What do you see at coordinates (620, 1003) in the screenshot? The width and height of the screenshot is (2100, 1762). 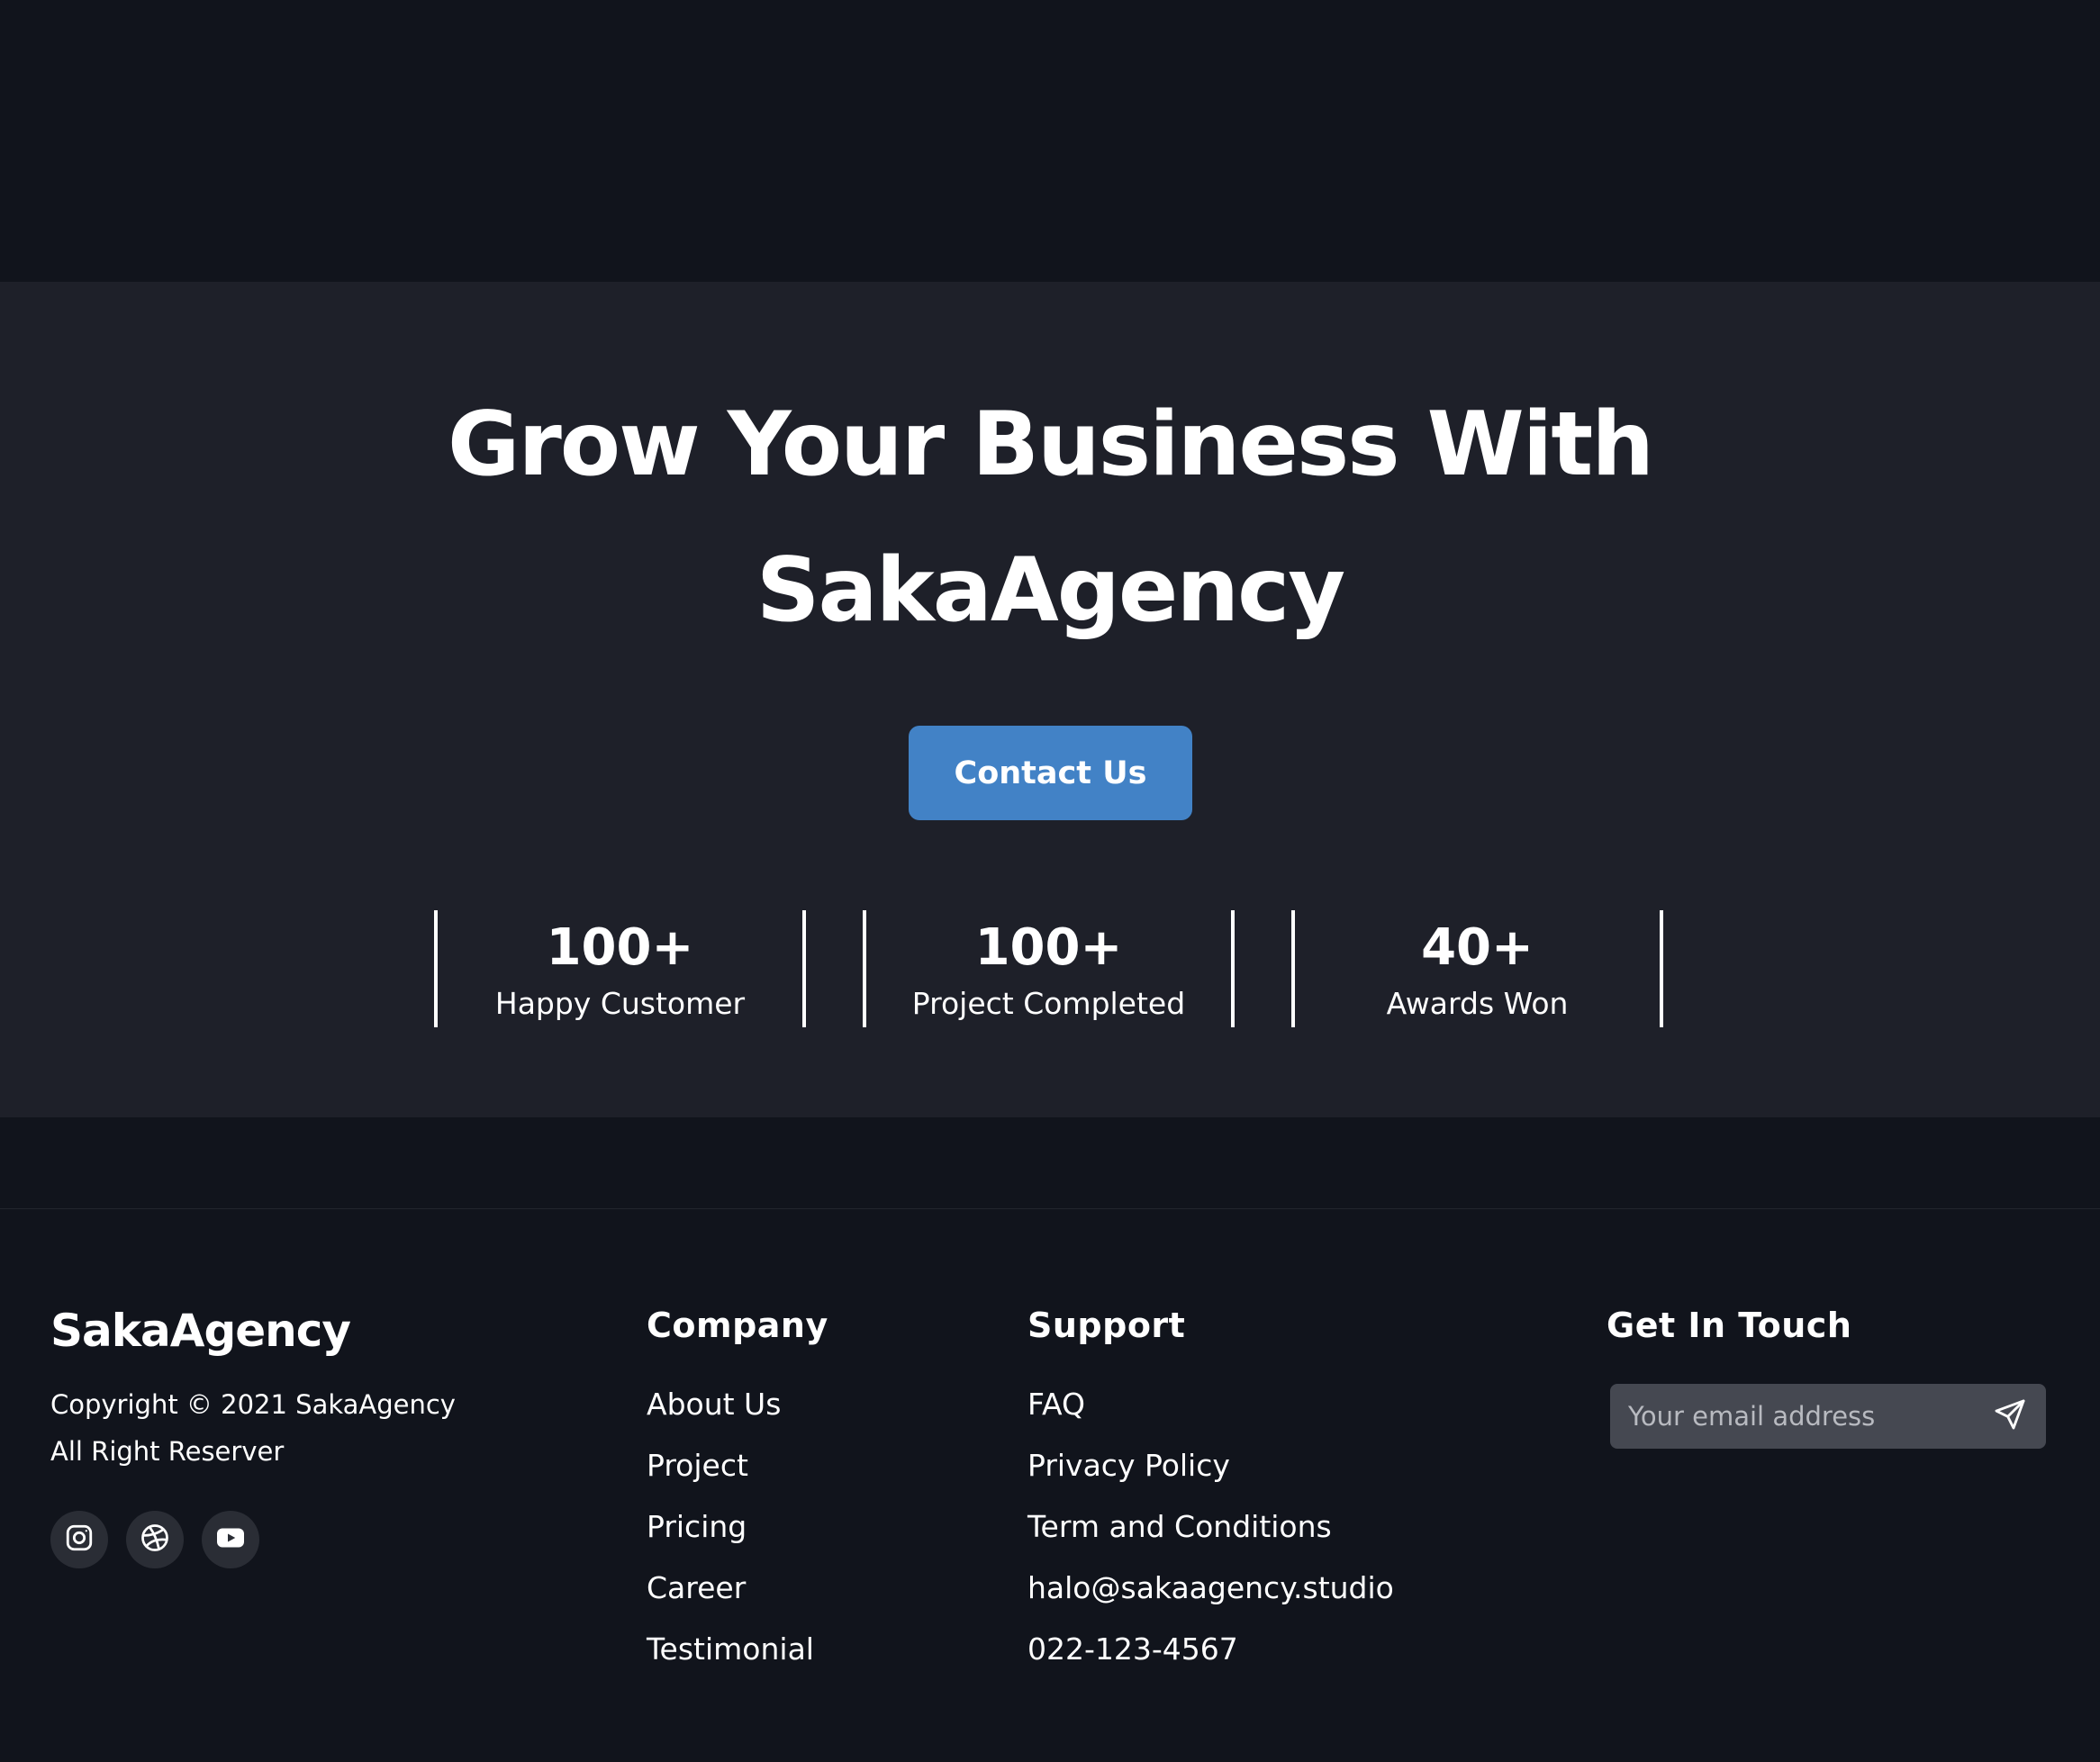 I see `stat-label: Happy Customer` at bounding box center [620, 1003].